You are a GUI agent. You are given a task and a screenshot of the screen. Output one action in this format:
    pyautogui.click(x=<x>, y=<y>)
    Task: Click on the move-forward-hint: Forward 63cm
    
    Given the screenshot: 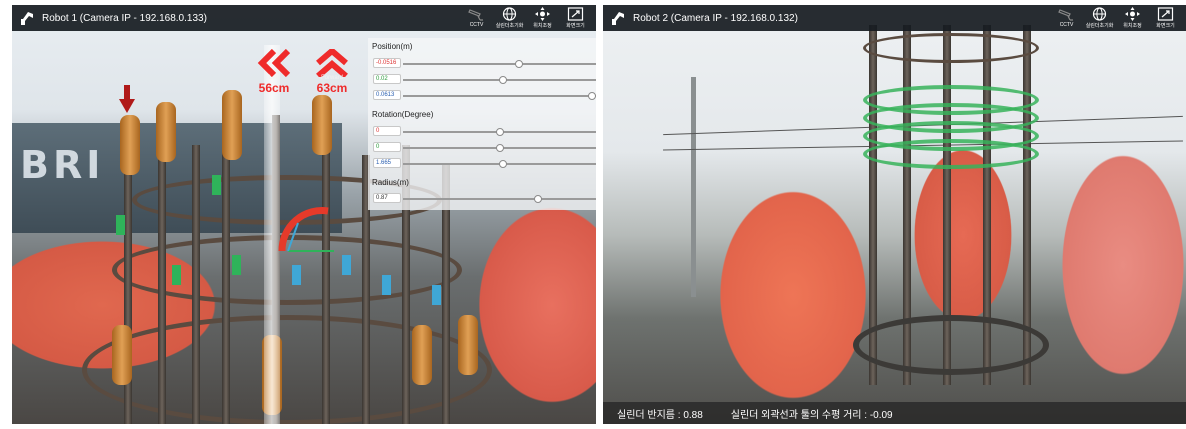 What is the action you would take?
    pyautogui.click(x=332, y=72)
    